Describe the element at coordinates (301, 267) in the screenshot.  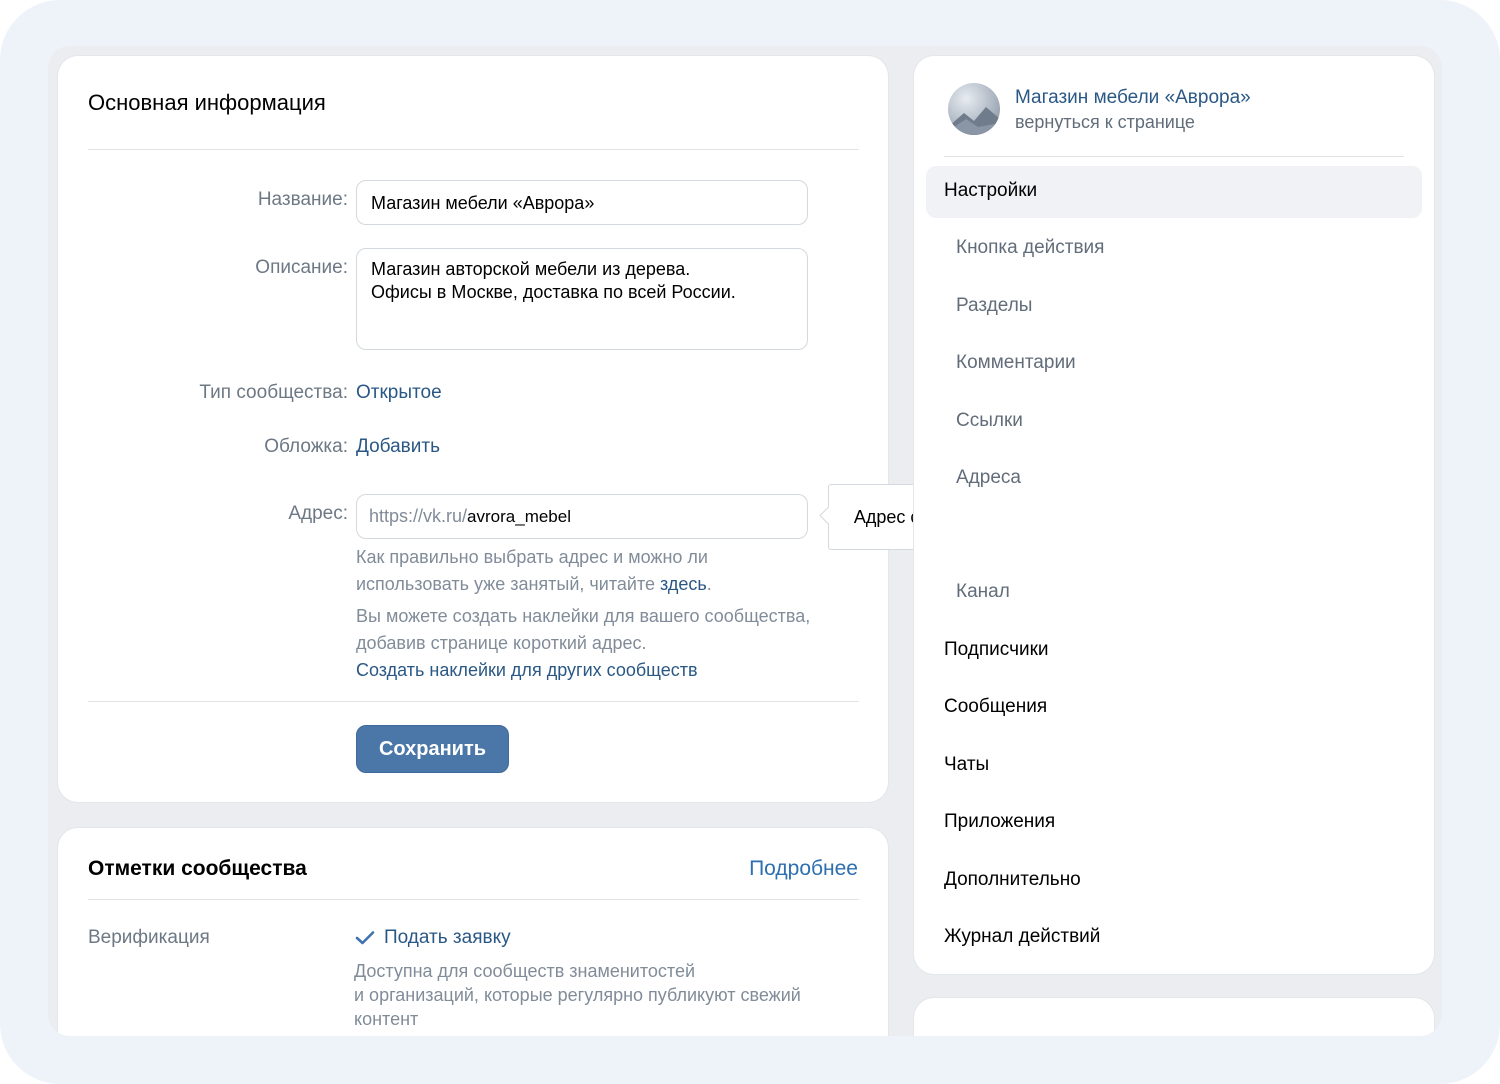
I see `description-label: Описание:` at that location.